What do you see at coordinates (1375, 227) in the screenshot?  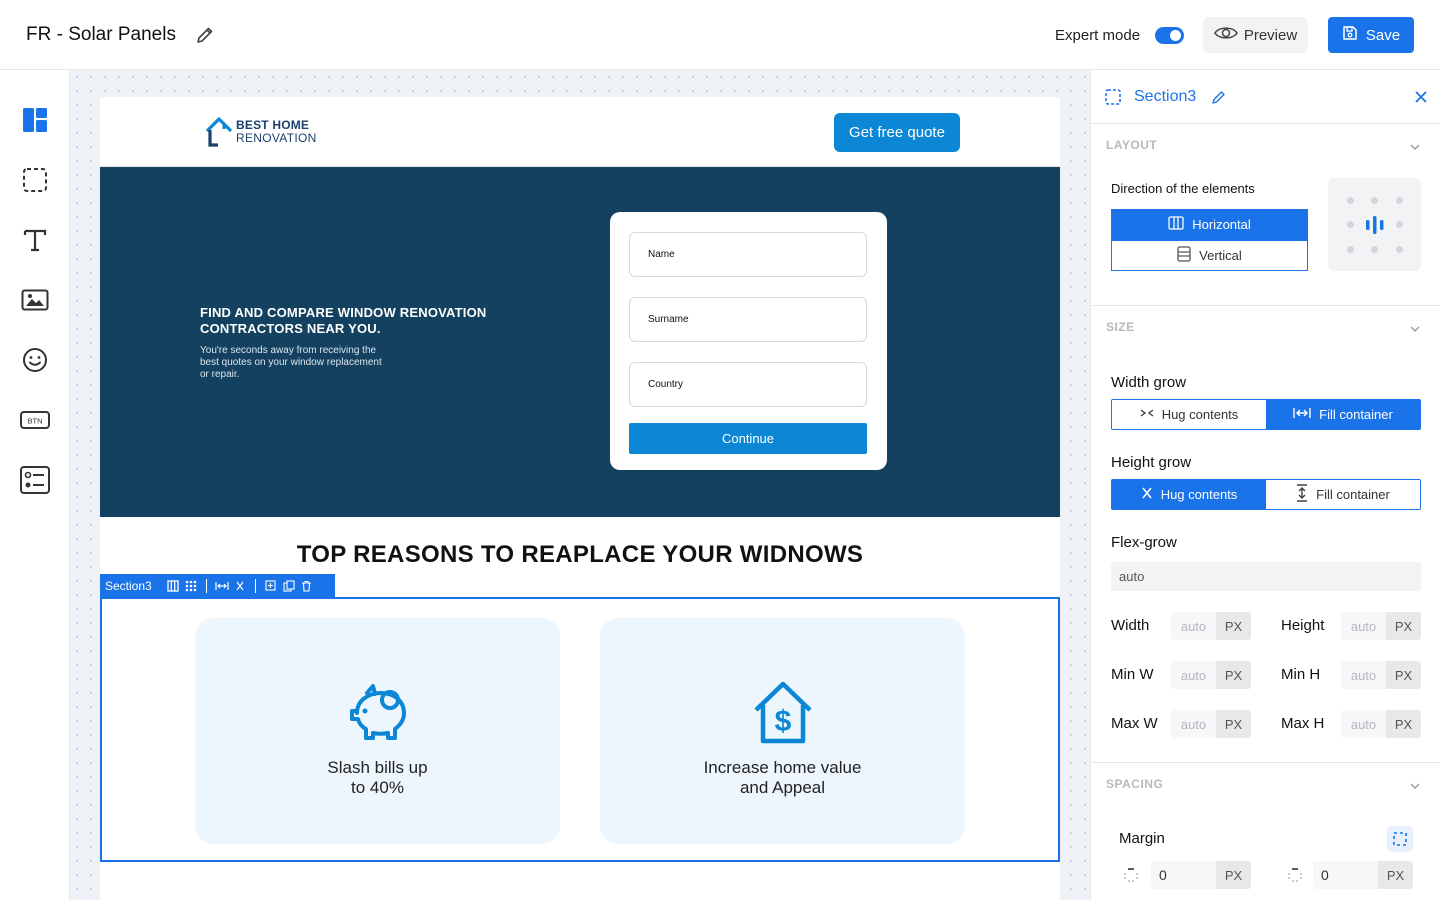 I see `align-center-icon` at bounding box center [1375, 227].